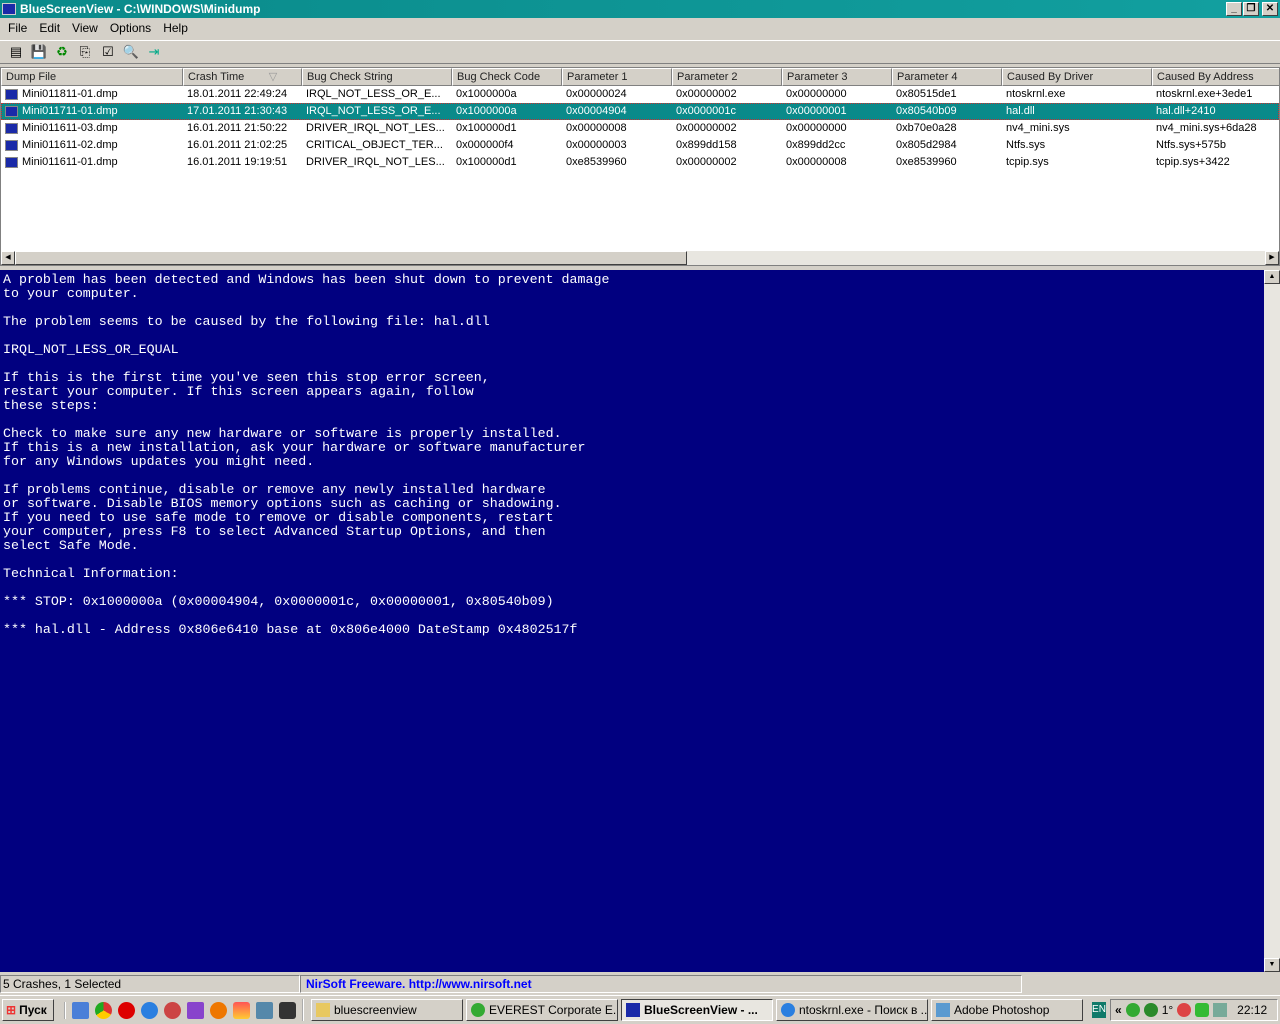  I want to click on nirsoft-link: NirSoft Freeware. http://www.nirsoft.net, so click(661, 984).